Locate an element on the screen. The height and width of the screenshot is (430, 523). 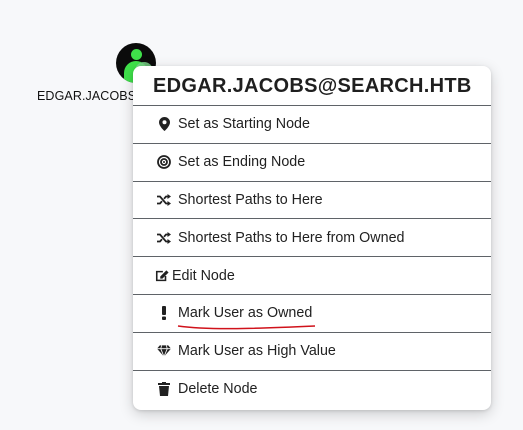
menu-item-label: Mark User as High Value is located at coordinates (257, 351).